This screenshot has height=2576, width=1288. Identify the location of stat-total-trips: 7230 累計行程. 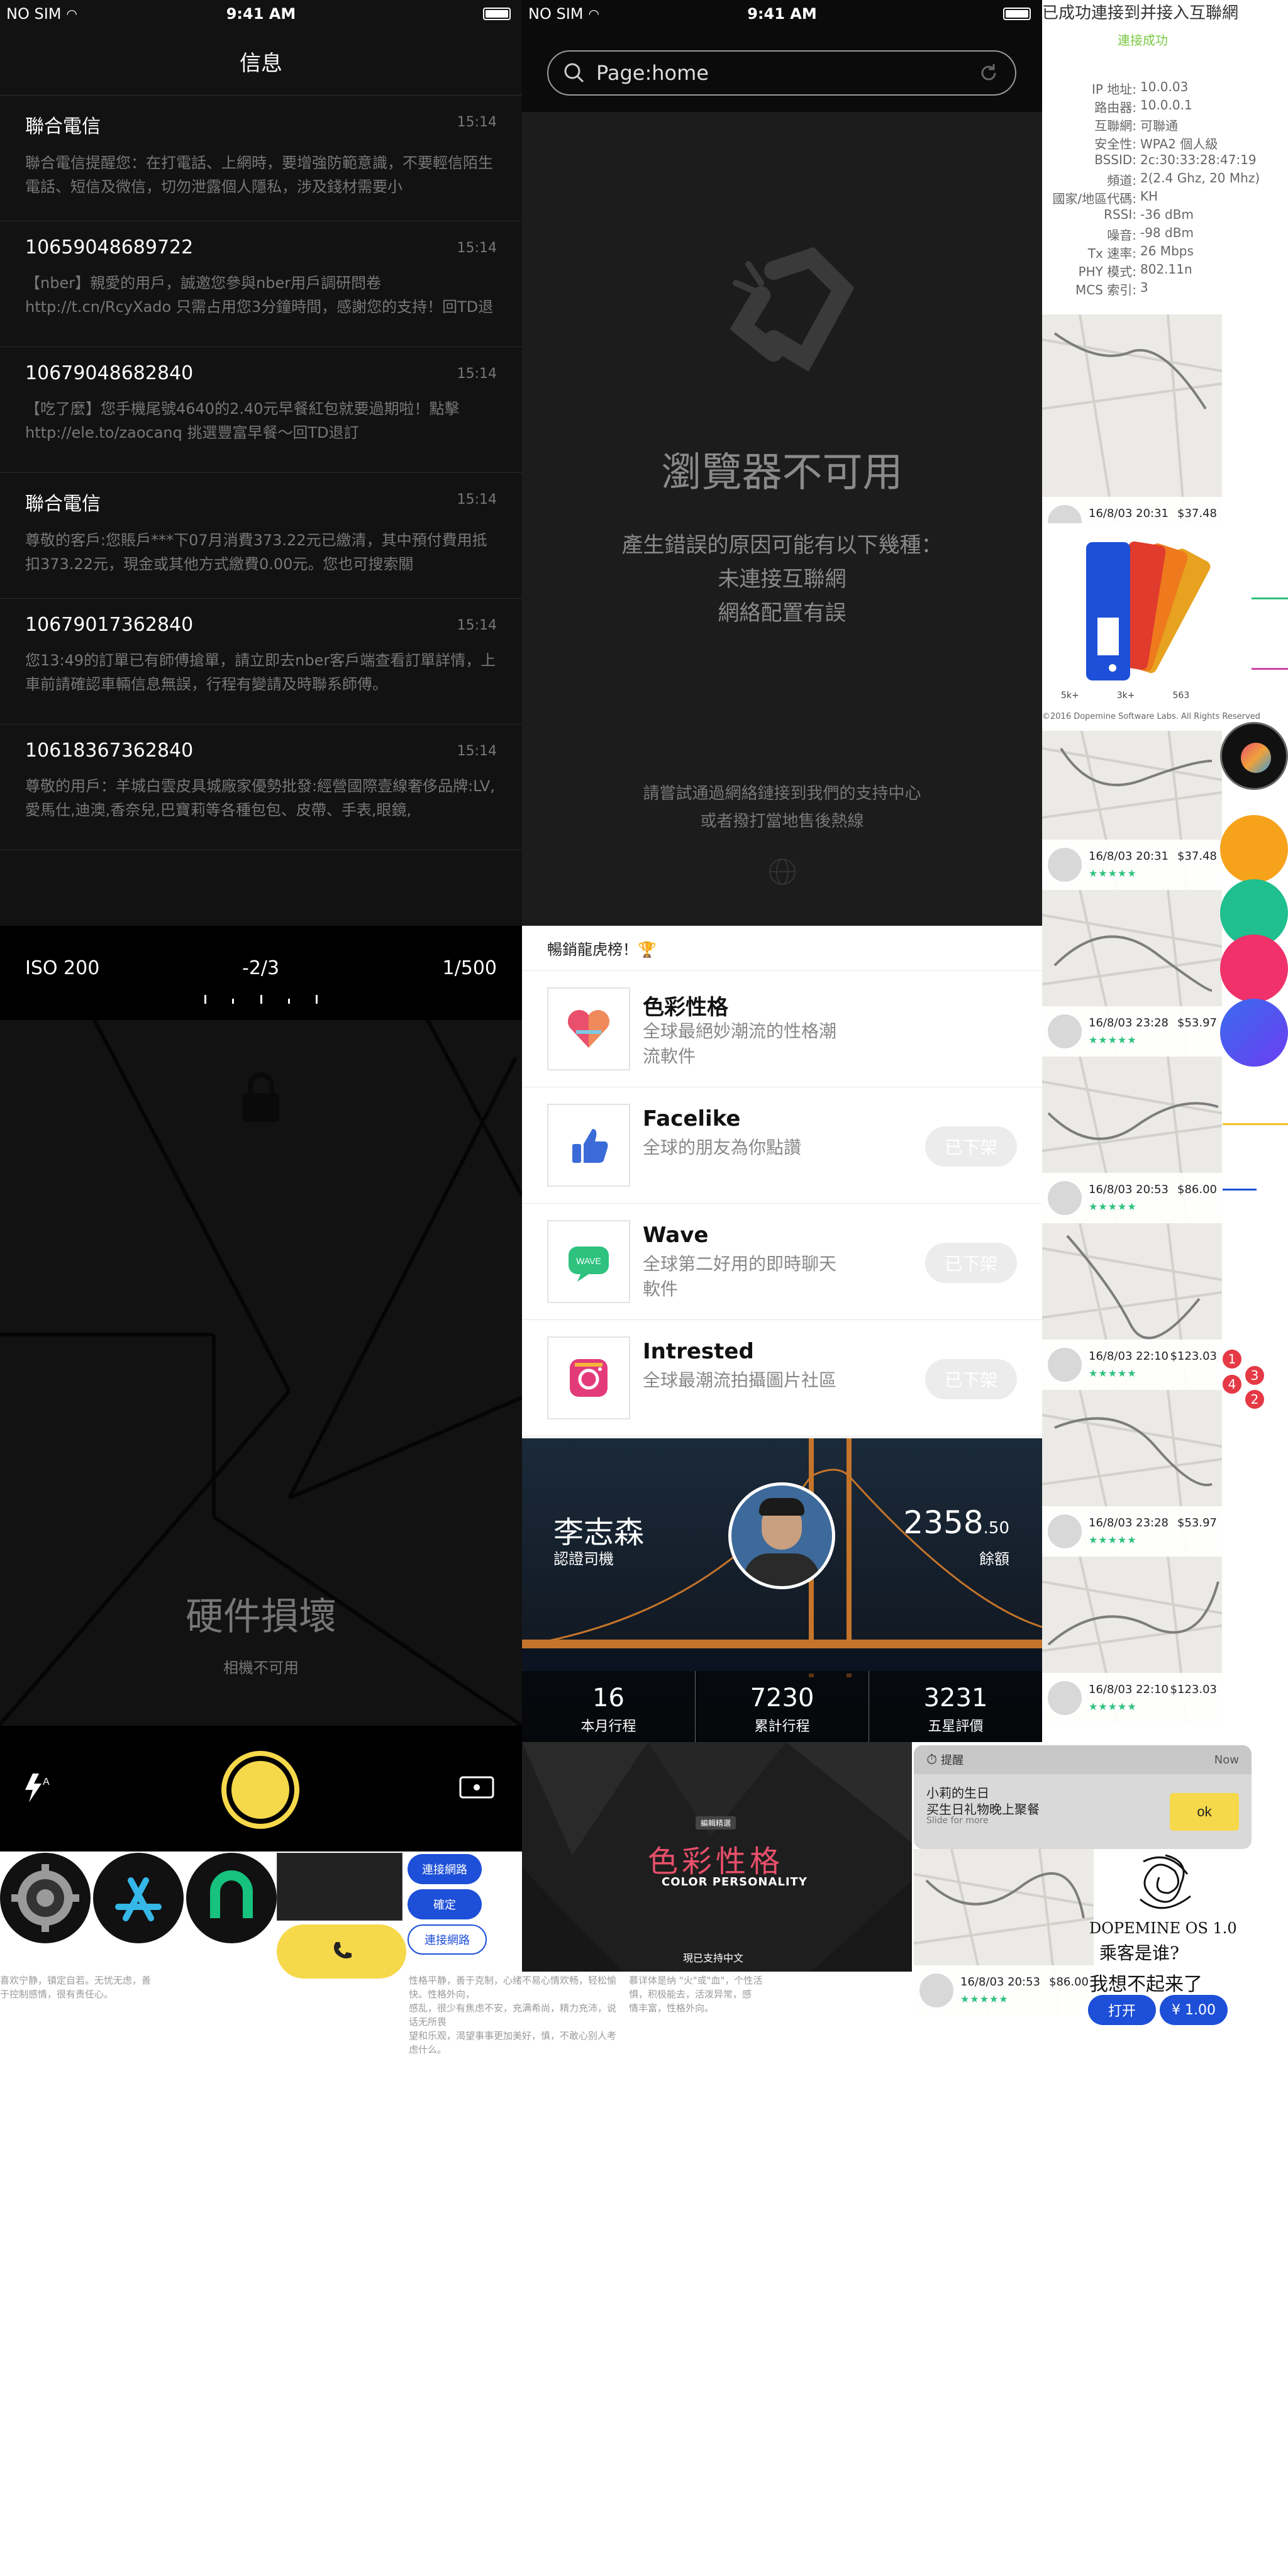
(782, 1706).